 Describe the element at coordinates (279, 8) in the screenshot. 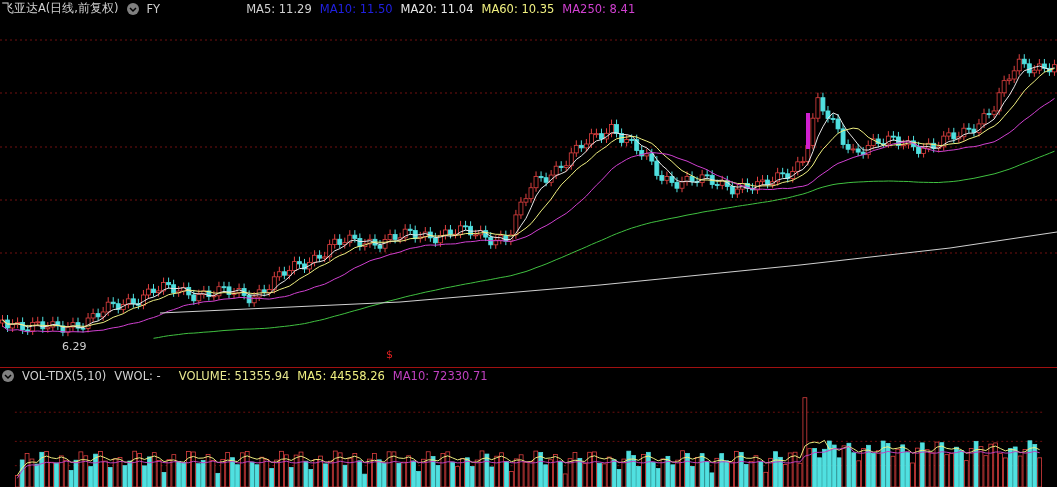

I see `indicator-value: MA5: 11.29` at that location.